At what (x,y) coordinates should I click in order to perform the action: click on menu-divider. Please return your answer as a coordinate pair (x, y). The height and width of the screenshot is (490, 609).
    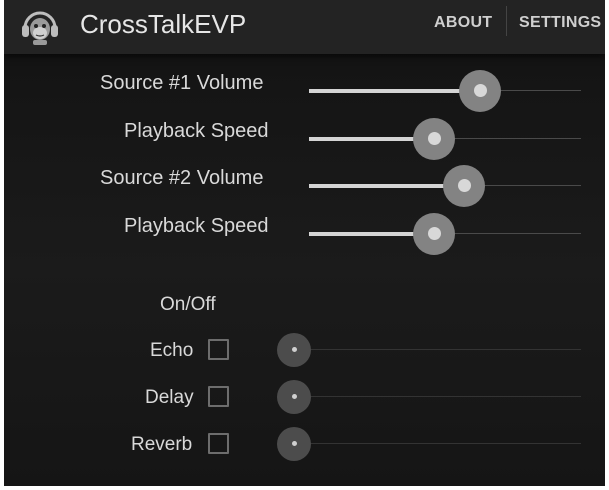
    Looking at the image, I should click on (506, 21).